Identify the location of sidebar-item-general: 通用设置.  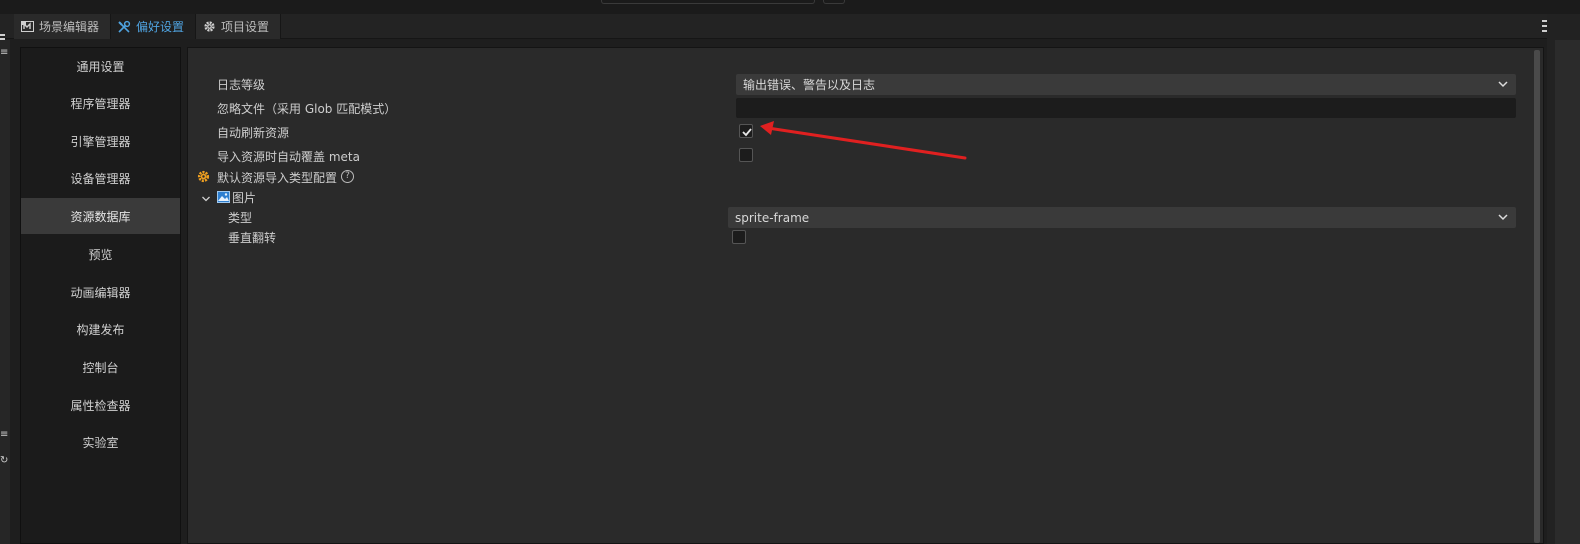
(100, 66).